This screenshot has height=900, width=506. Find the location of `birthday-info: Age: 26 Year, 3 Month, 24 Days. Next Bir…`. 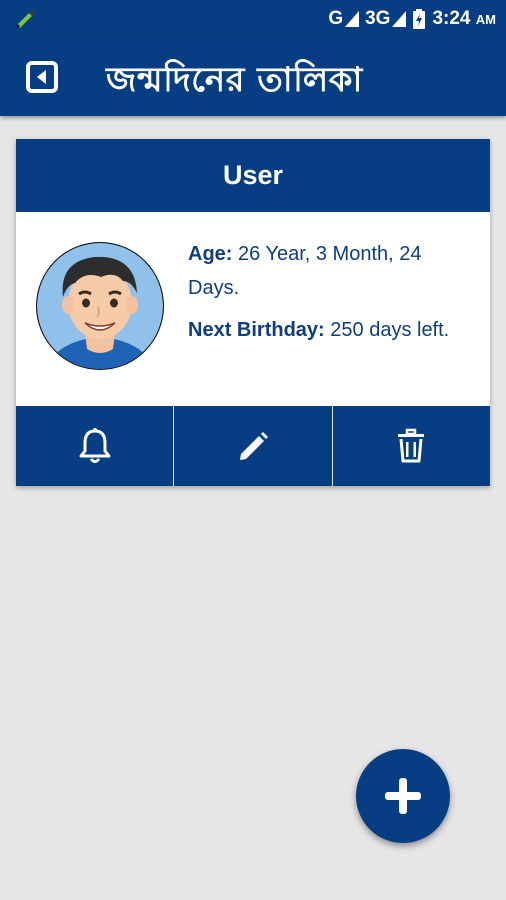

birthday-info: Age: 26 Year, 3 Month, 24 Days. Next Bir… is located at coordinates (333, 296).